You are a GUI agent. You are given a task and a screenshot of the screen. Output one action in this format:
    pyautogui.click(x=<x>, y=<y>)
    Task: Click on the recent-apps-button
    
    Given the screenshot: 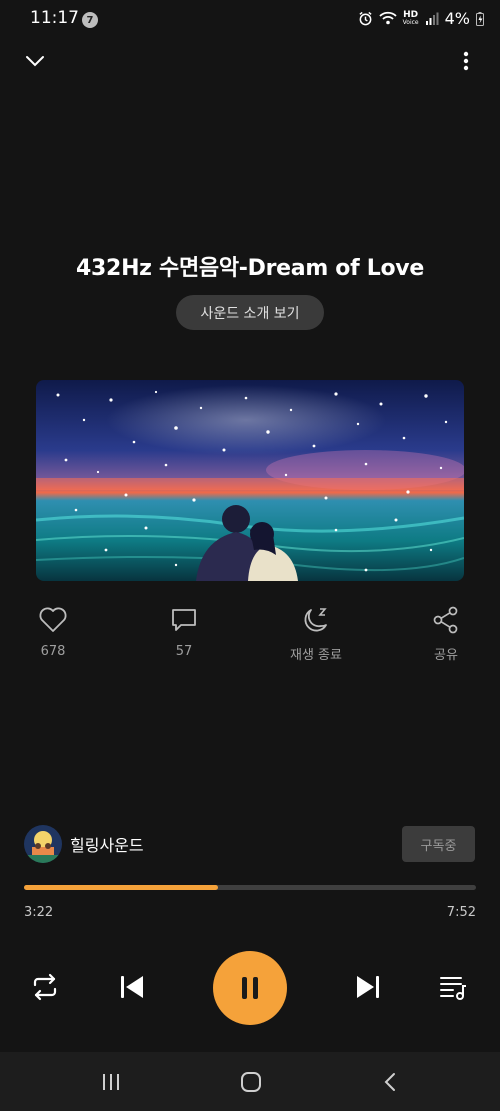 What is the action you would take?
    pyautogui.click(x=111, y=1084)
    